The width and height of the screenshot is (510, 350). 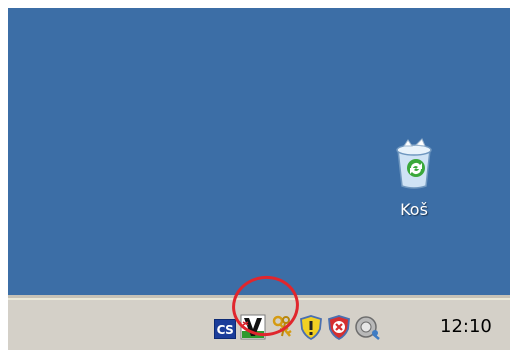 What do you see at coordinates (339, 327) in the screenshot?
I see `security-alert-shield-icon` at bounding box center [339, 327].